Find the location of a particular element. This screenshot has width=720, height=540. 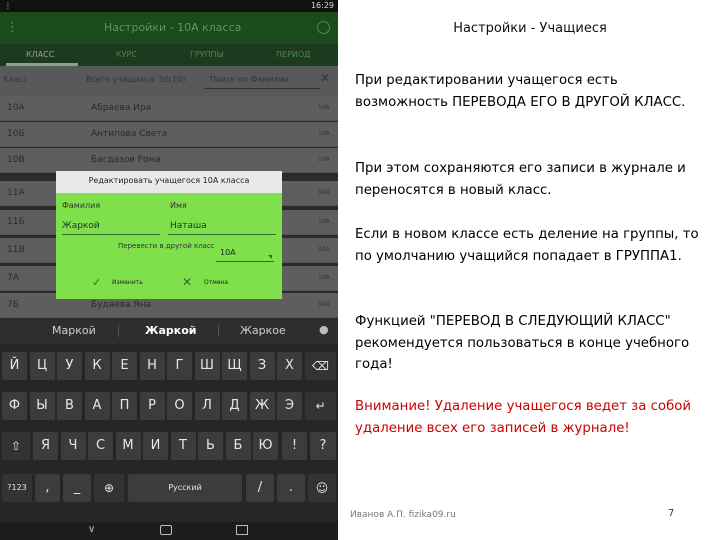

key: М is located at coordinates (128, 446).